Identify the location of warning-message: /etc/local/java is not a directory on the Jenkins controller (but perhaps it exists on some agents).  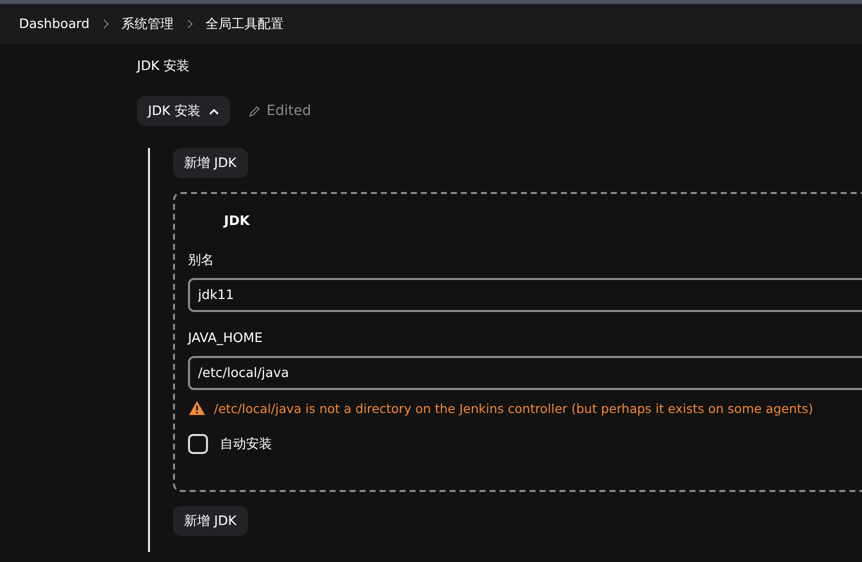
(514, 408).